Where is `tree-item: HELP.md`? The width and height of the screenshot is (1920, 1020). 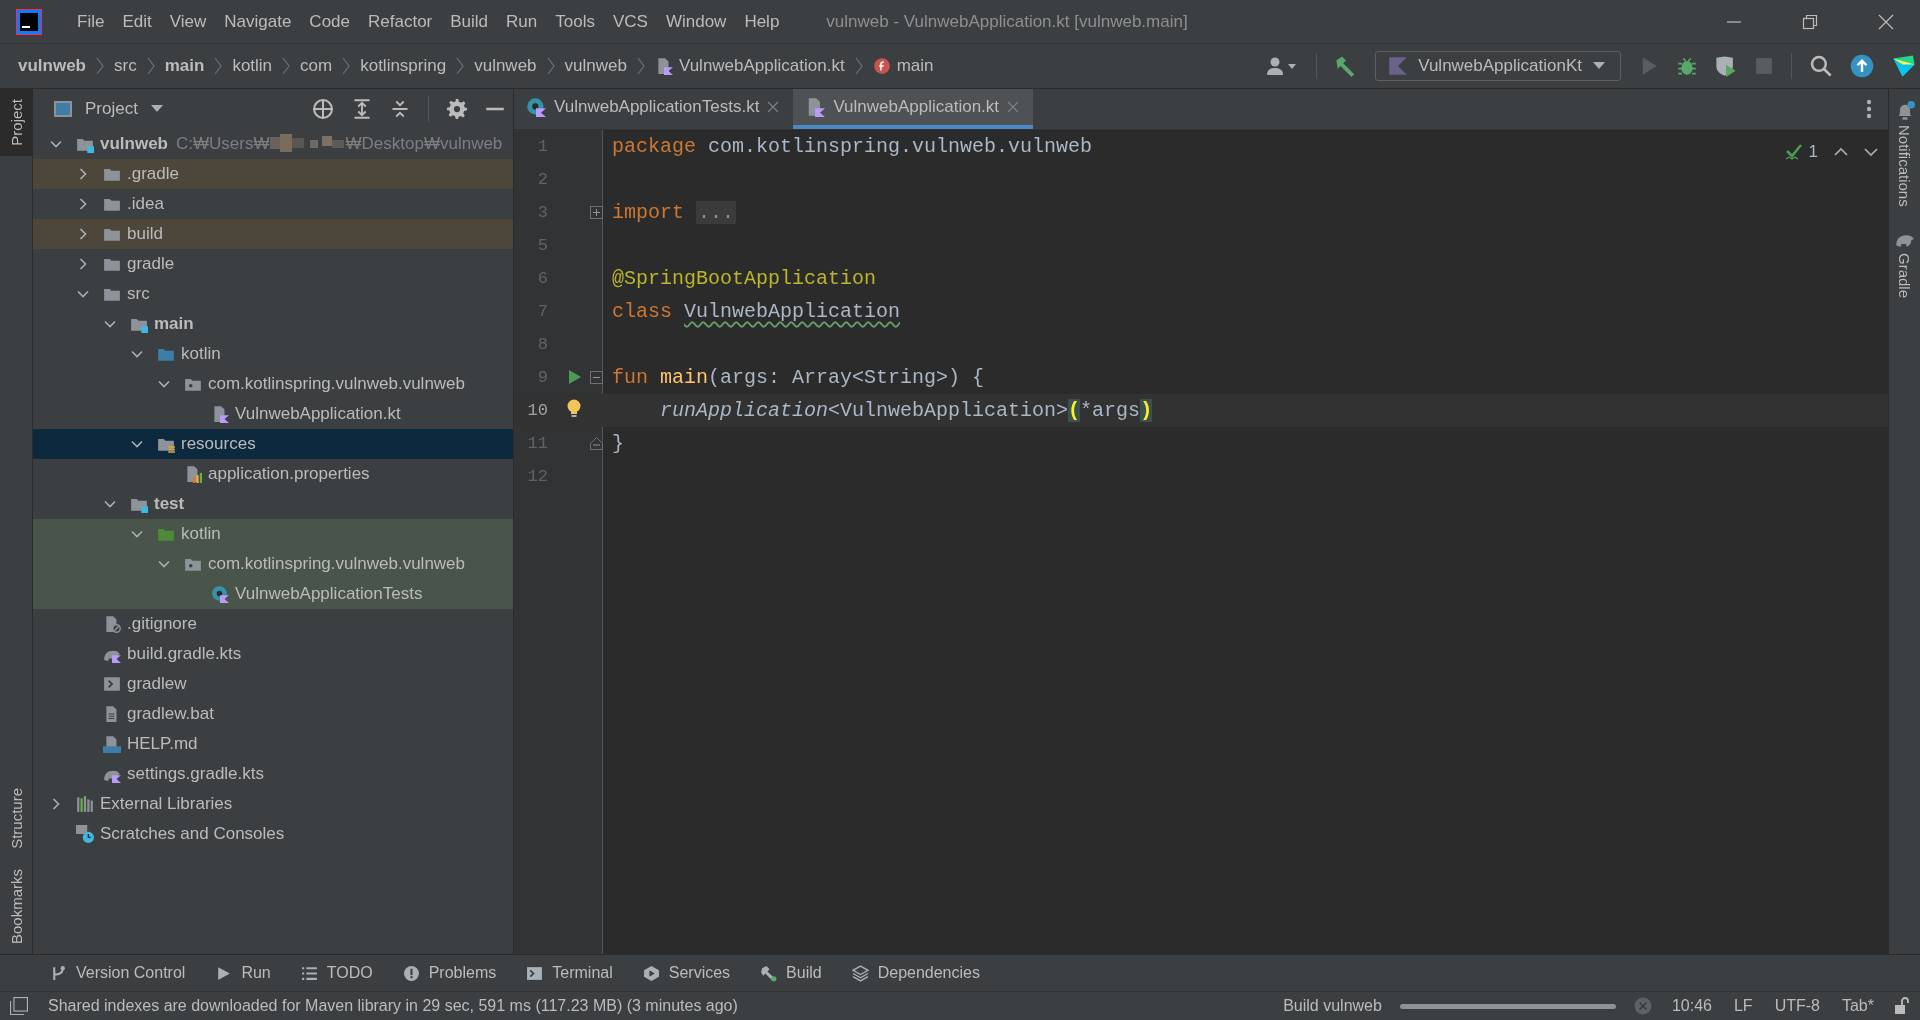
tree-item: HELP.md is located at coordinates (273, 744).